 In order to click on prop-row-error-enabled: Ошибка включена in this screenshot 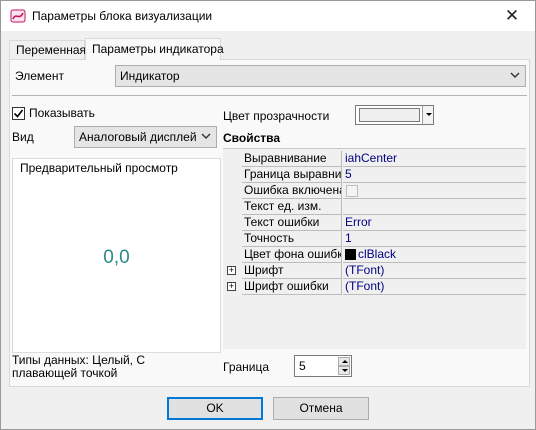, I will do `click(374, 191)`.